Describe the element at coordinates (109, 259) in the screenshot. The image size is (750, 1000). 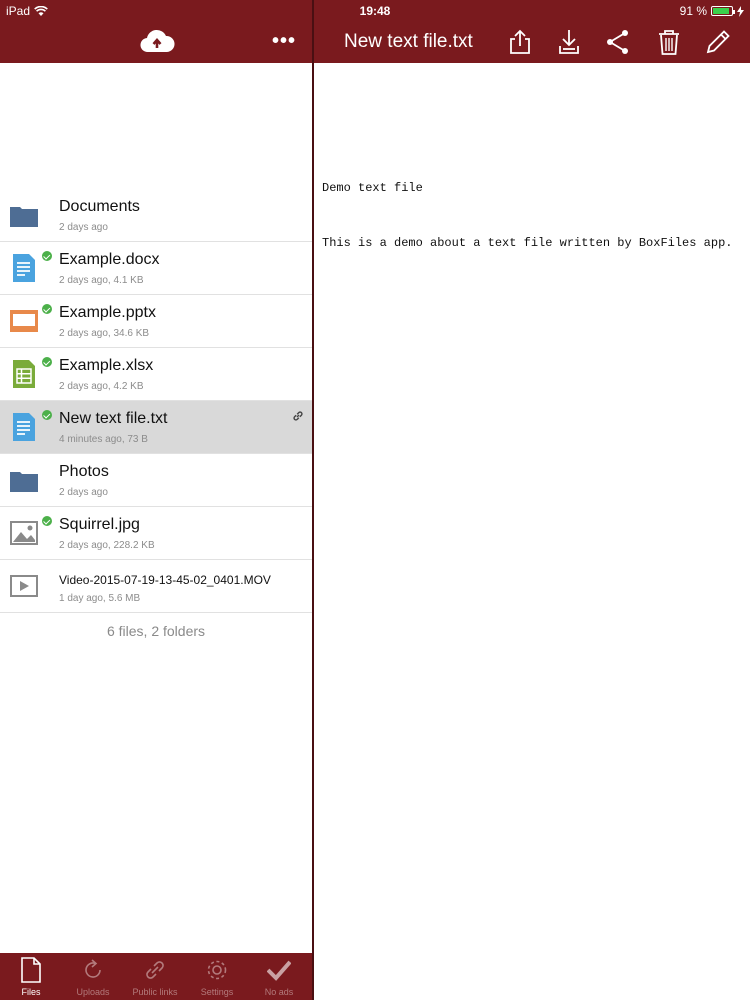
I see `file-name: Example.docx` at that location.